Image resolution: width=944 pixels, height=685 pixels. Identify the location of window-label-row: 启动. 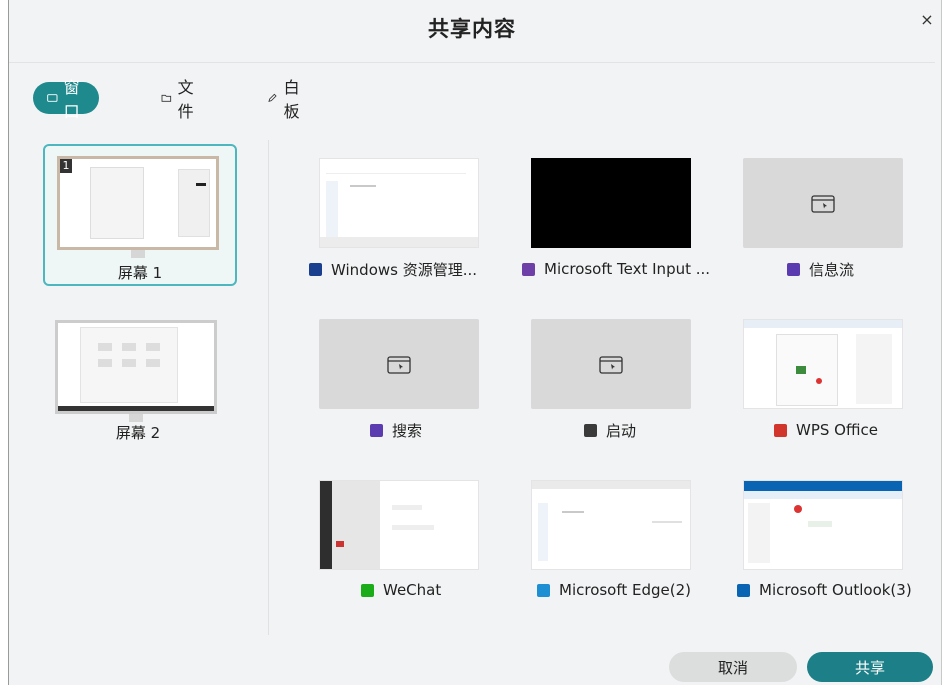
(610, 430).